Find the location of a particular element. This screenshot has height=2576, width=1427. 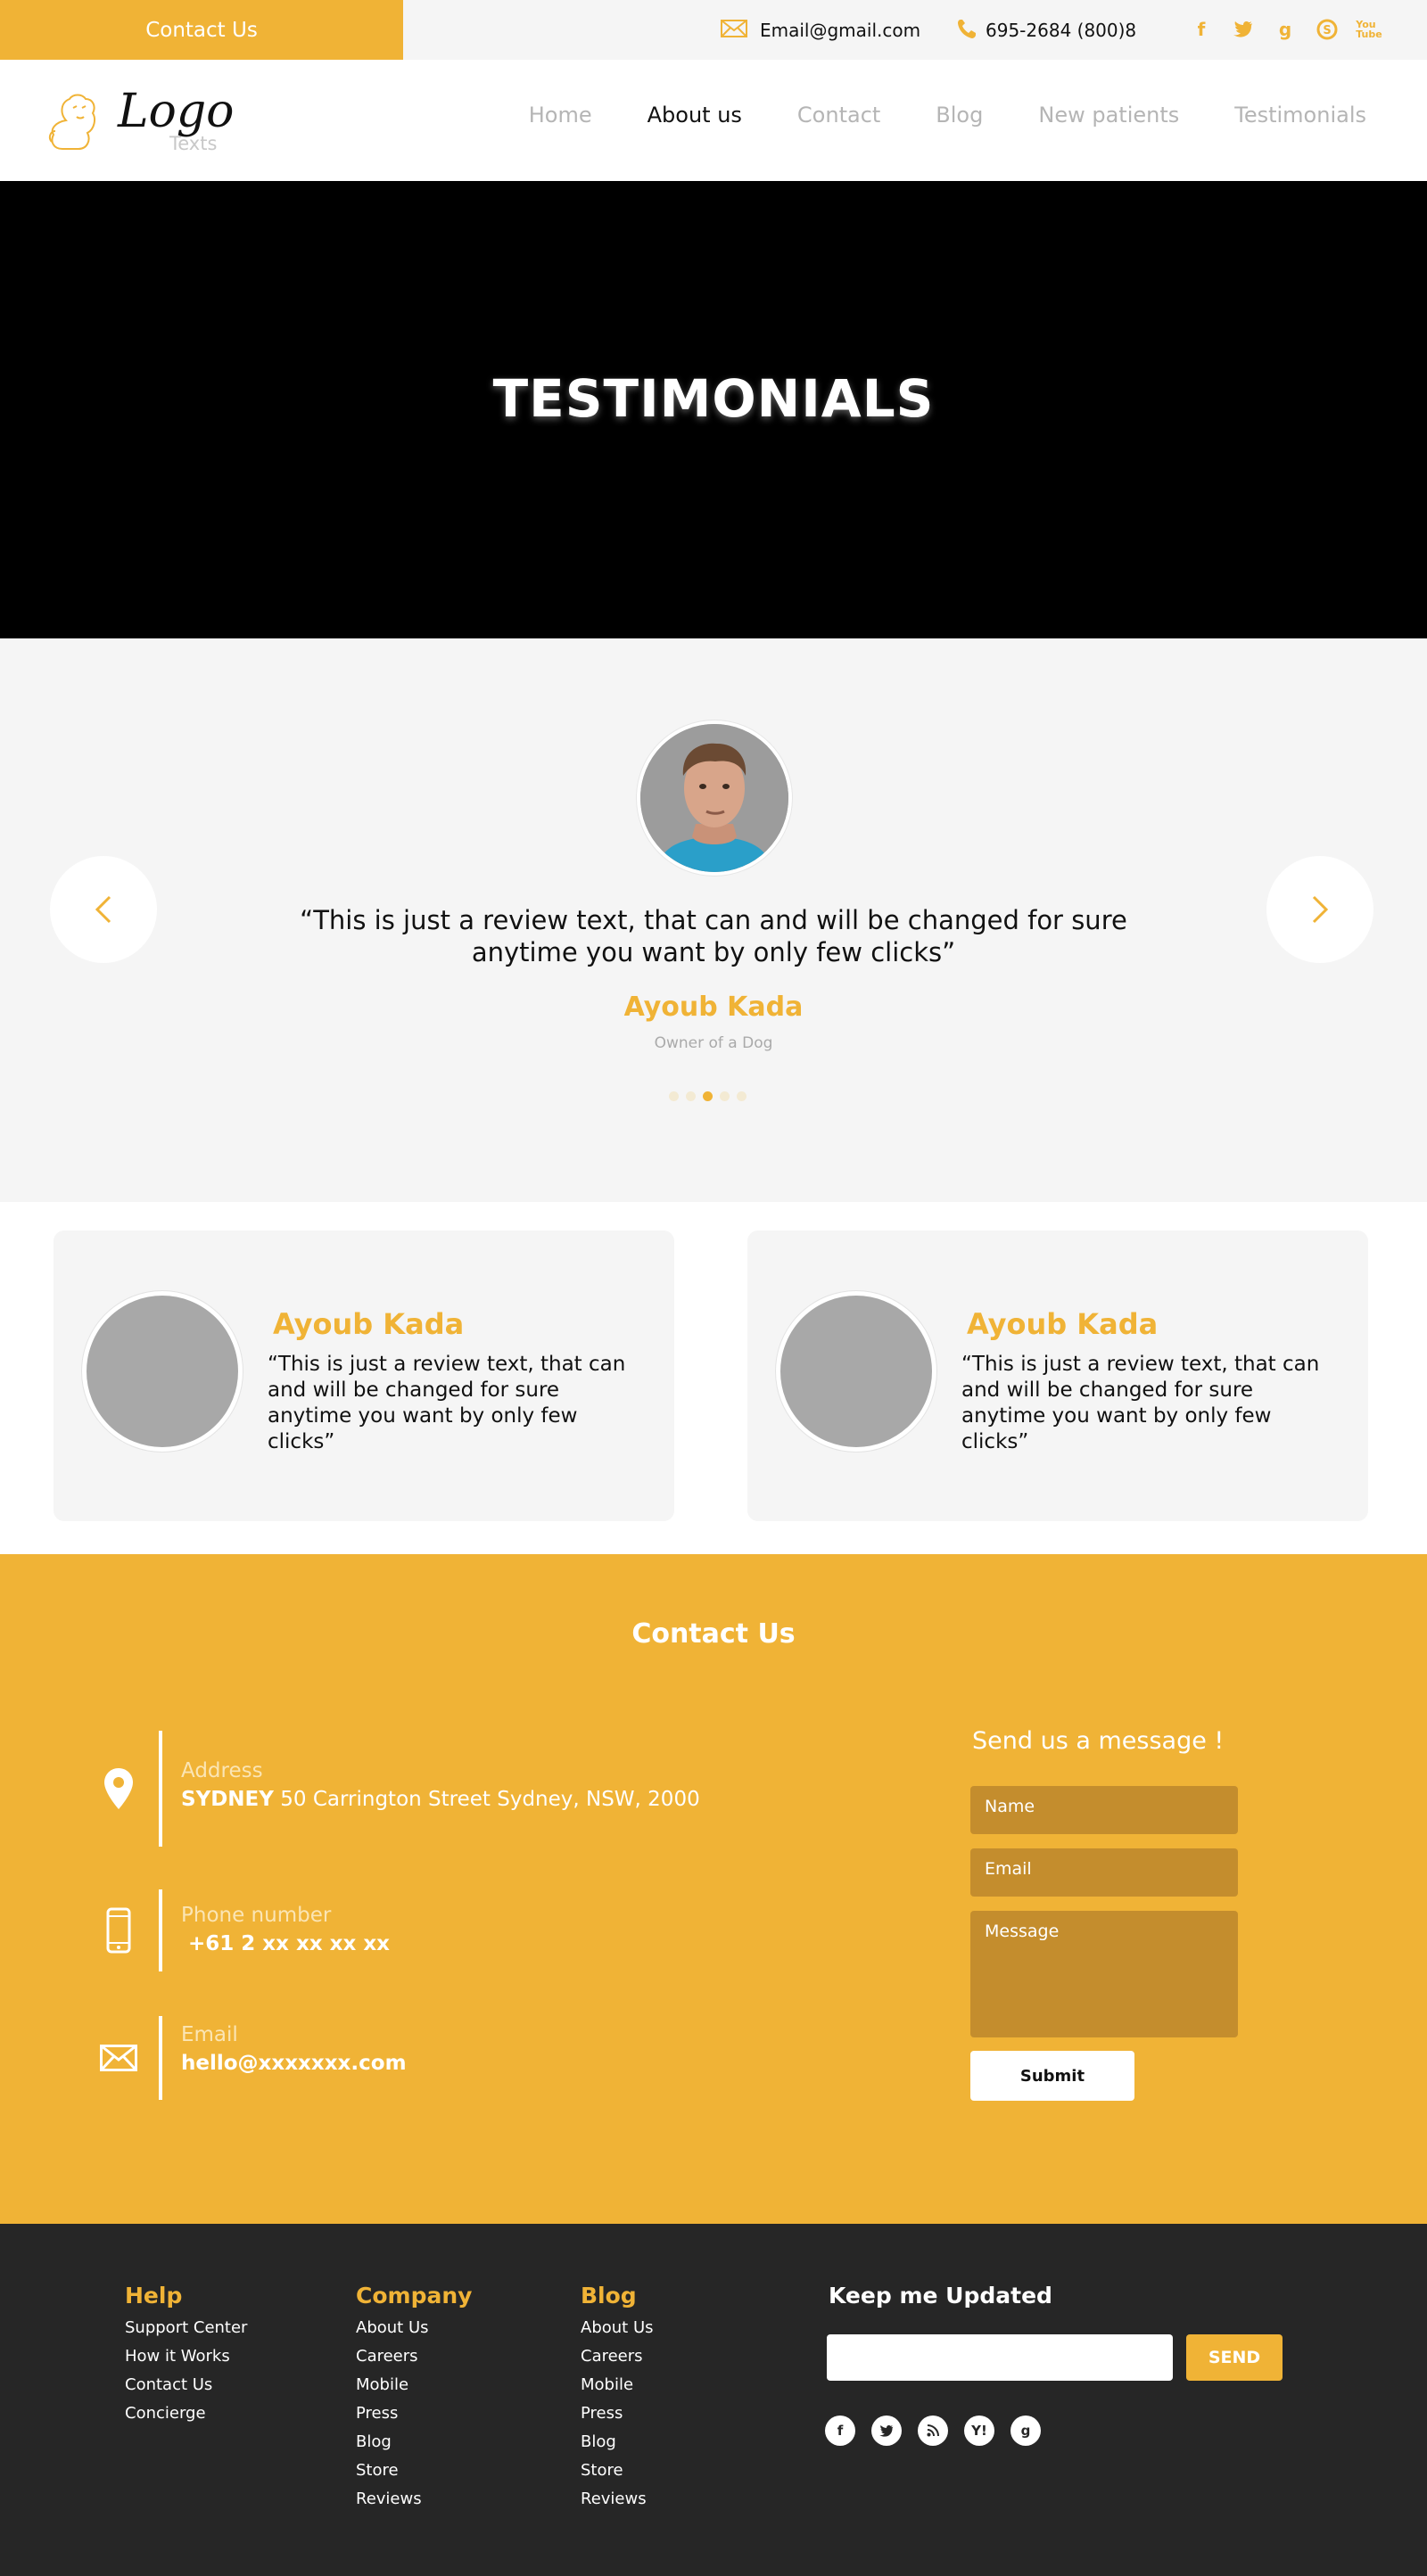

carousel-dots is located at coordinates (707, 1096).